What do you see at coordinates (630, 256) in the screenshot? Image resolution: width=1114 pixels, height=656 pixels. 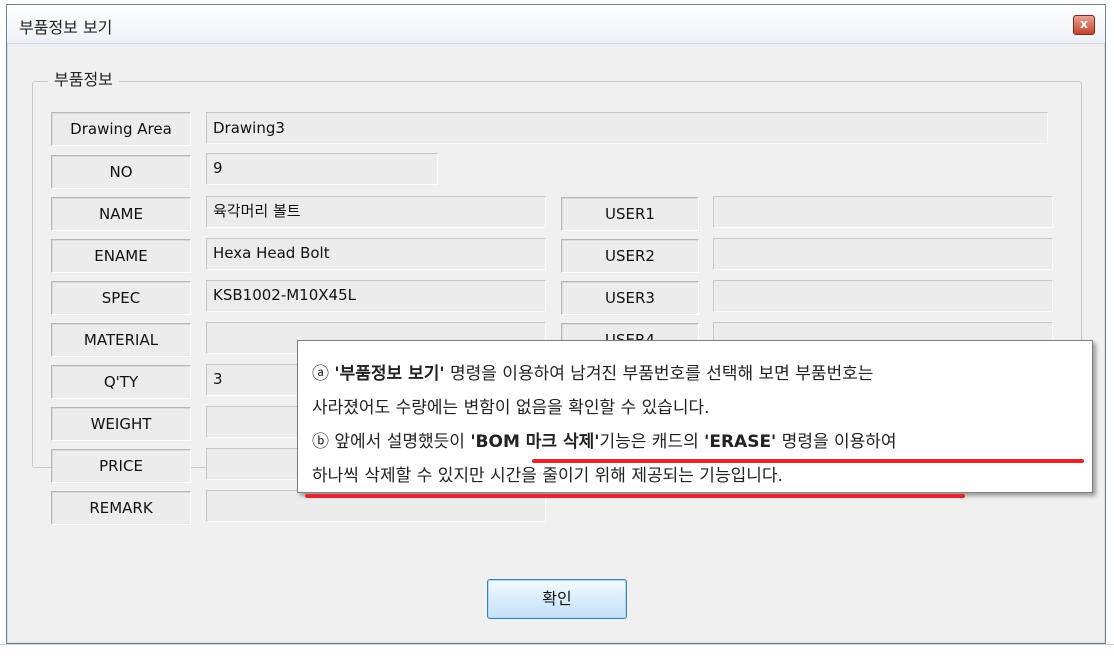 I see `user2-label: USER2` at bounding box center [630, 256].